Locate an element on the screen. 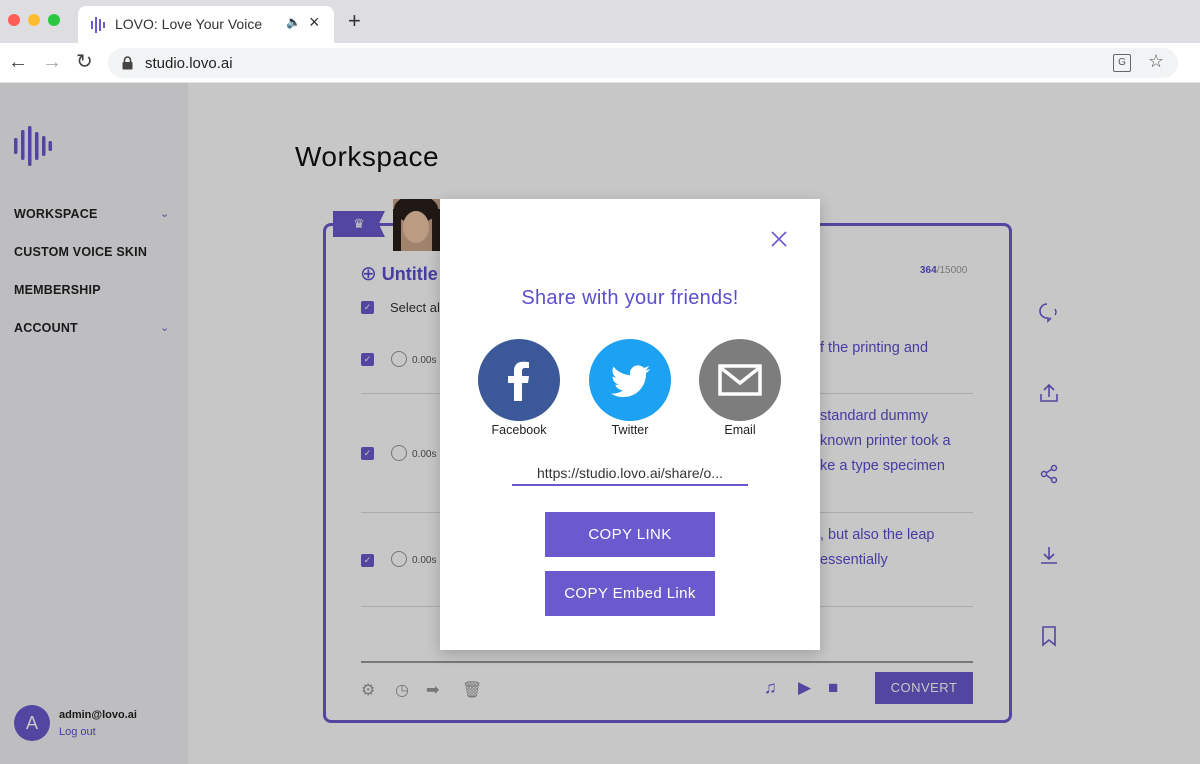  twitter-share-button is located at coordinates (630, 380).